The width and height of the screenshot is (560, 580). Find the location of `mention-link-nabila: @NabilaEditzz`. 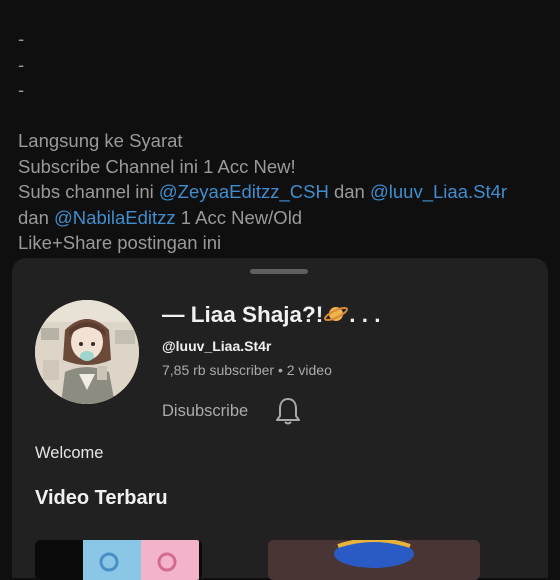

mention-link-nabila: @NabilaEditzz is located at coordinates (115, 217).